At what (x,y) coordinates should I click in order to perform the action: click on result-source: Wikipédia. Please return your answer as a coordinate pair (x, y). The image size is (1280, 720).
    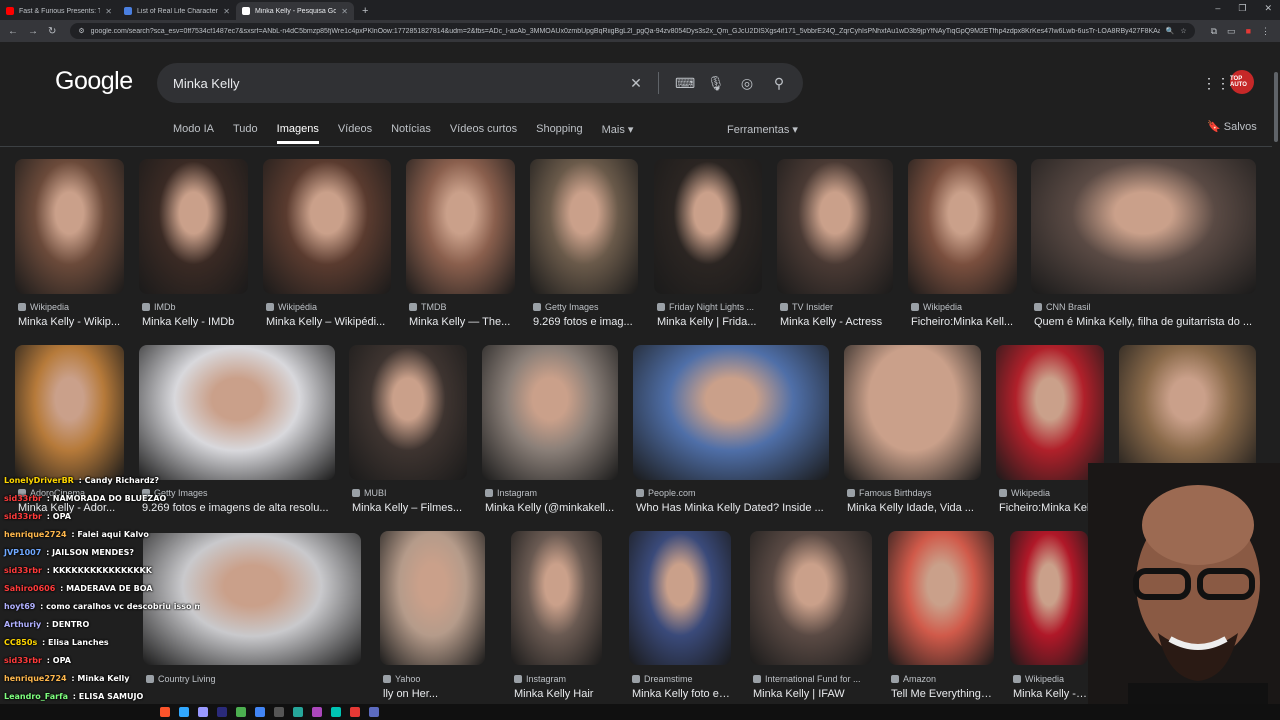
    Looking at the image, I should click on (328, 307).